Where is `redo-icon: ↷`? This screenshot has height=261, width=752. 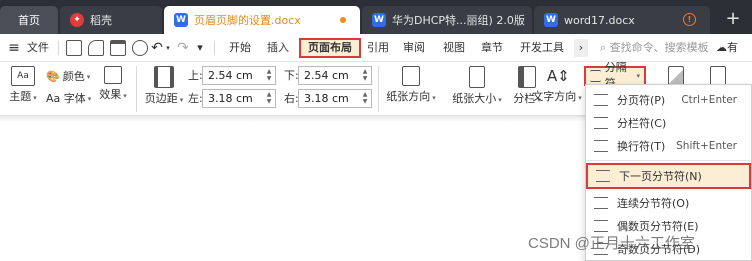 redo-icon: ↷ is located at coordinates (183, 48).